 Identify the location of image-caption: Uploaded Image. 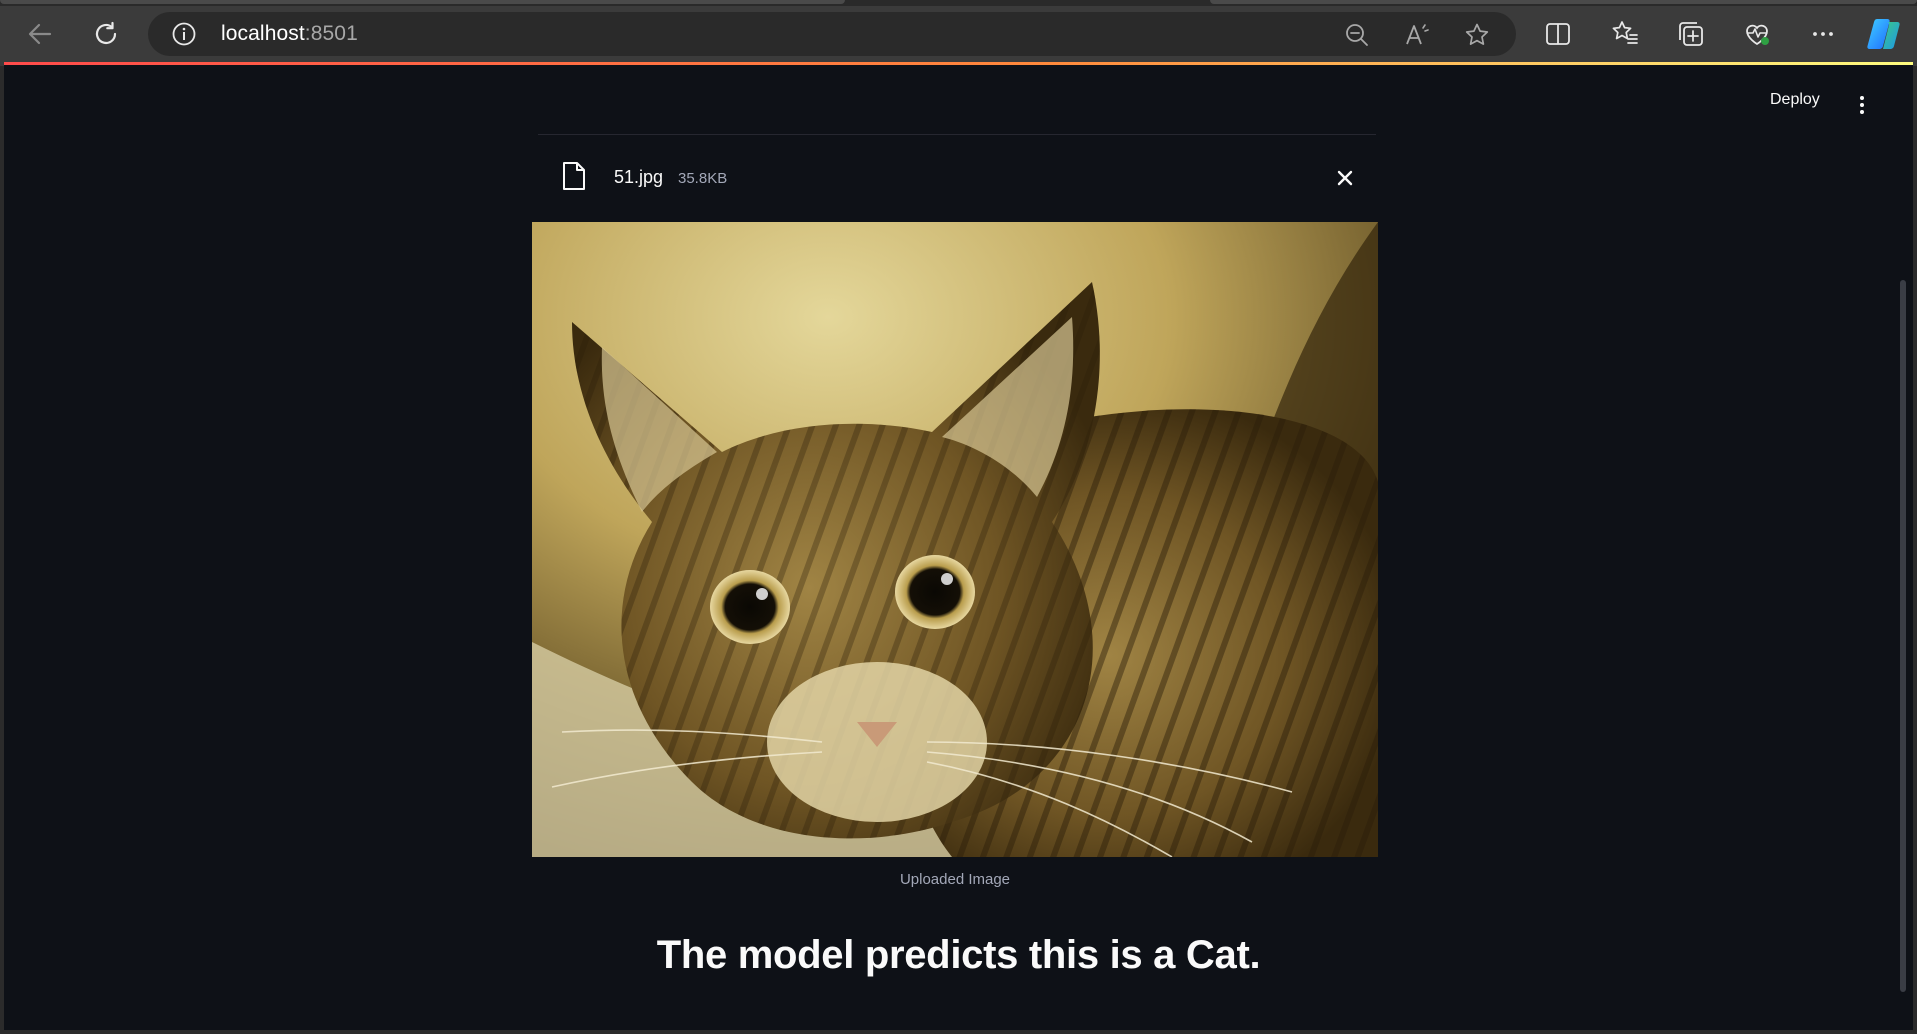
(955, 879).